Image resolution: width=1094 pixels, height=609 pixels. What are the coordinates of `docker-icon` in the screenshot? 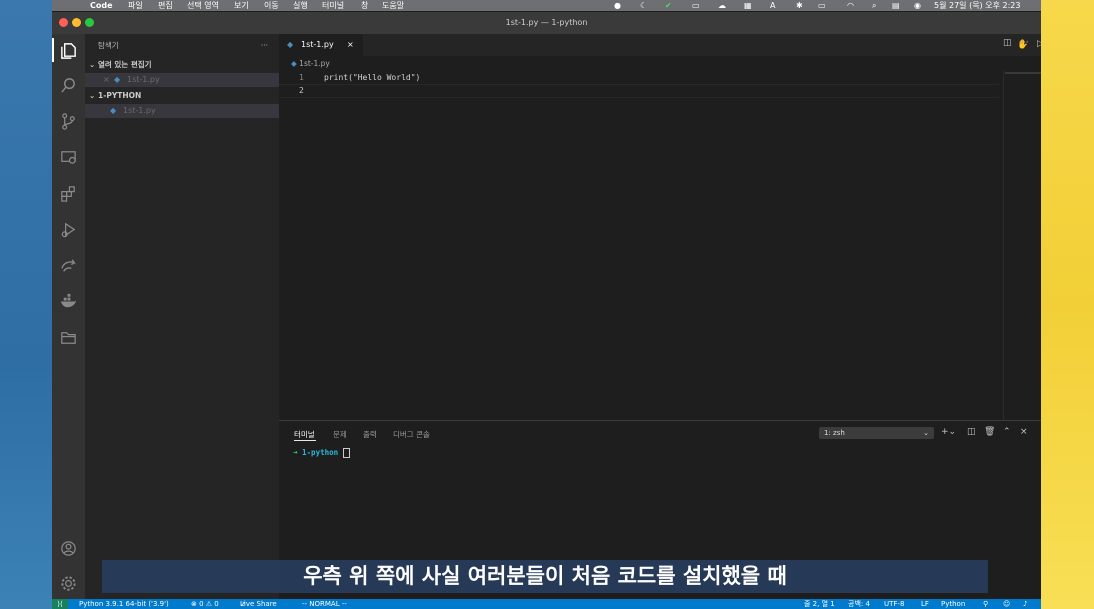 It's located at (68, 301).